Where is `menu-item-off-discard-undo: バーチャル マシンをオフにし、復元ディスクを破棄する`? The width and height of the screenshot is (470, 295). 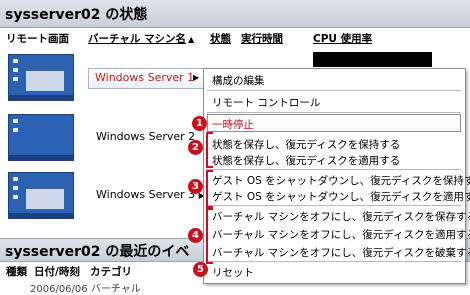 menu-item-off-discard-undo: バーチャル マシンをオフにし、復元ディスクを破棄する is located at coordinates (341, 252).